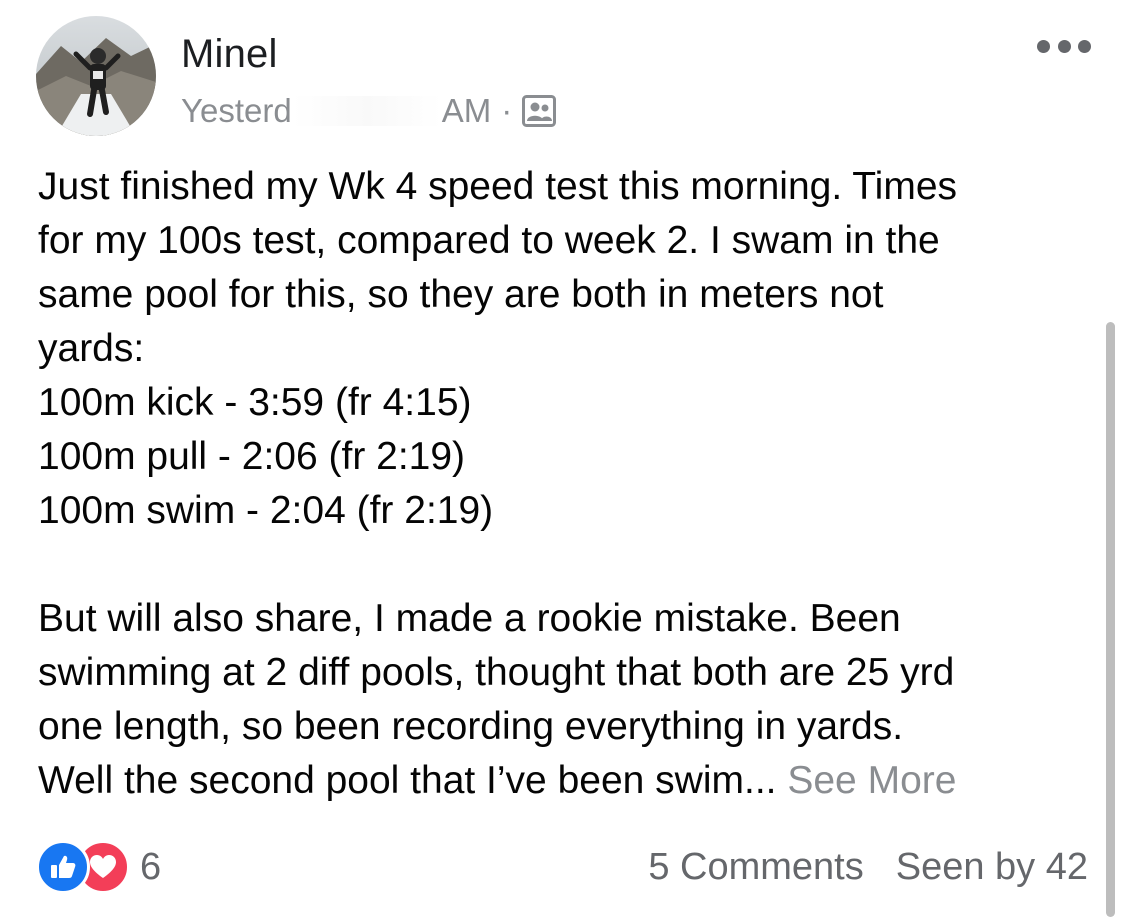 This screenshot has height=917, width=1125. What do you see at coordinates (868, 867) in the screenshot?
I see `footer-stats: 5 Comments Seen by 42` at bounding box center [868, 867].